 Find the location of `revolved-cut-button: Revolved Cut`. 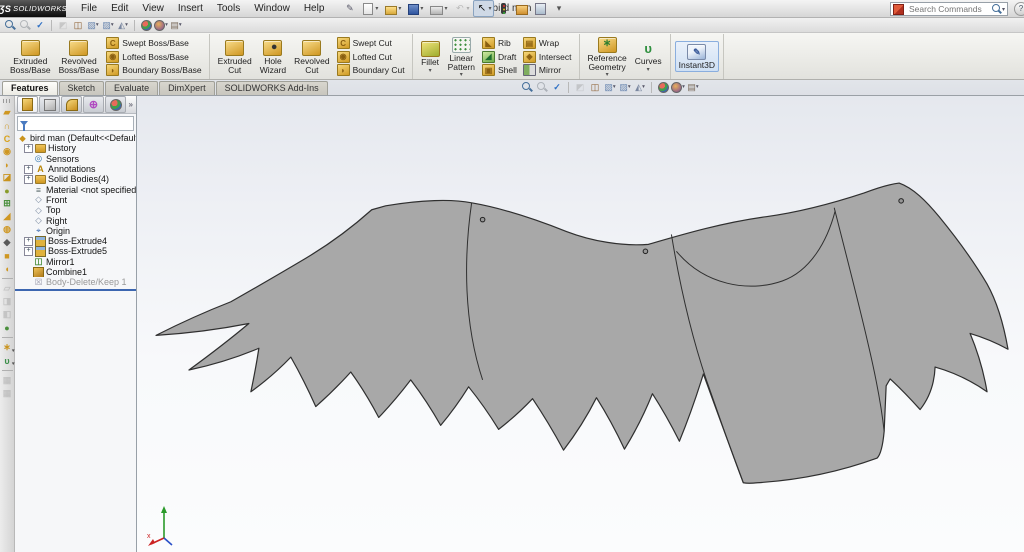

revolved-cut-button: Revolved Cut is located at coordinates (311, 56).